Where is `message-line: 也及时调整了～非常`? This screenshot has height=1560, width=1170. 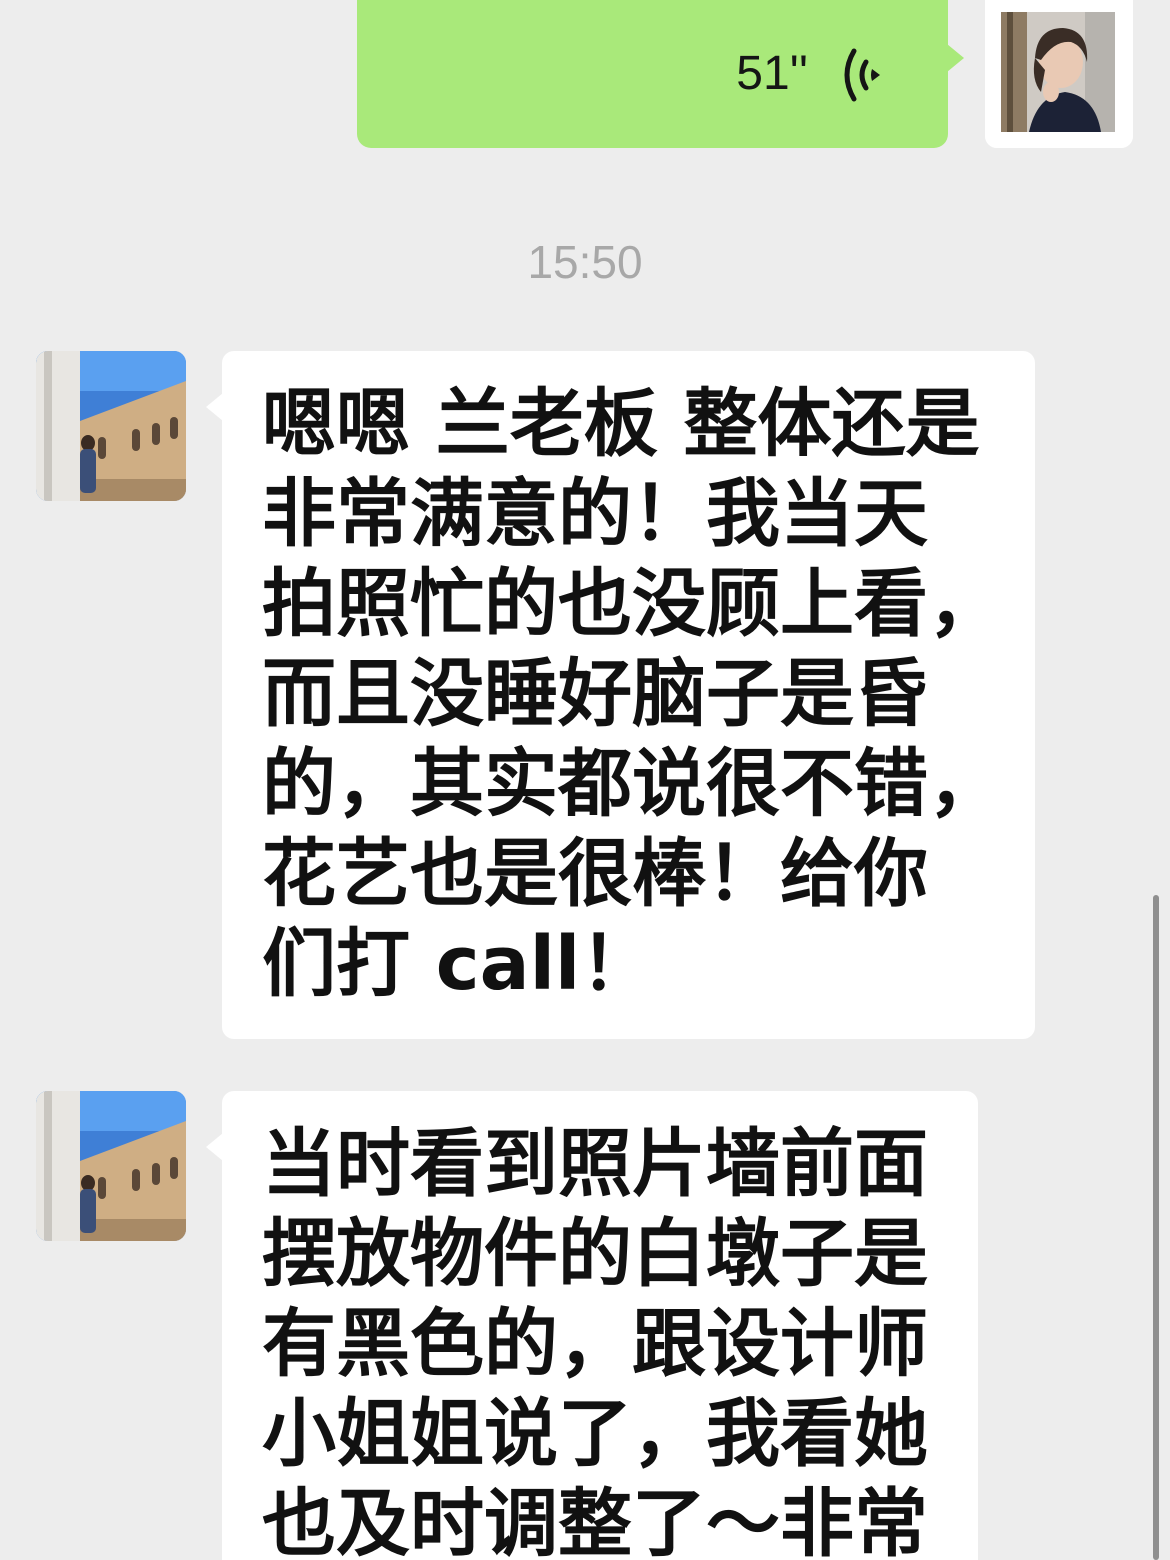
message-line: 也及时调整了～非常 is located at coordinates (595, 1520).